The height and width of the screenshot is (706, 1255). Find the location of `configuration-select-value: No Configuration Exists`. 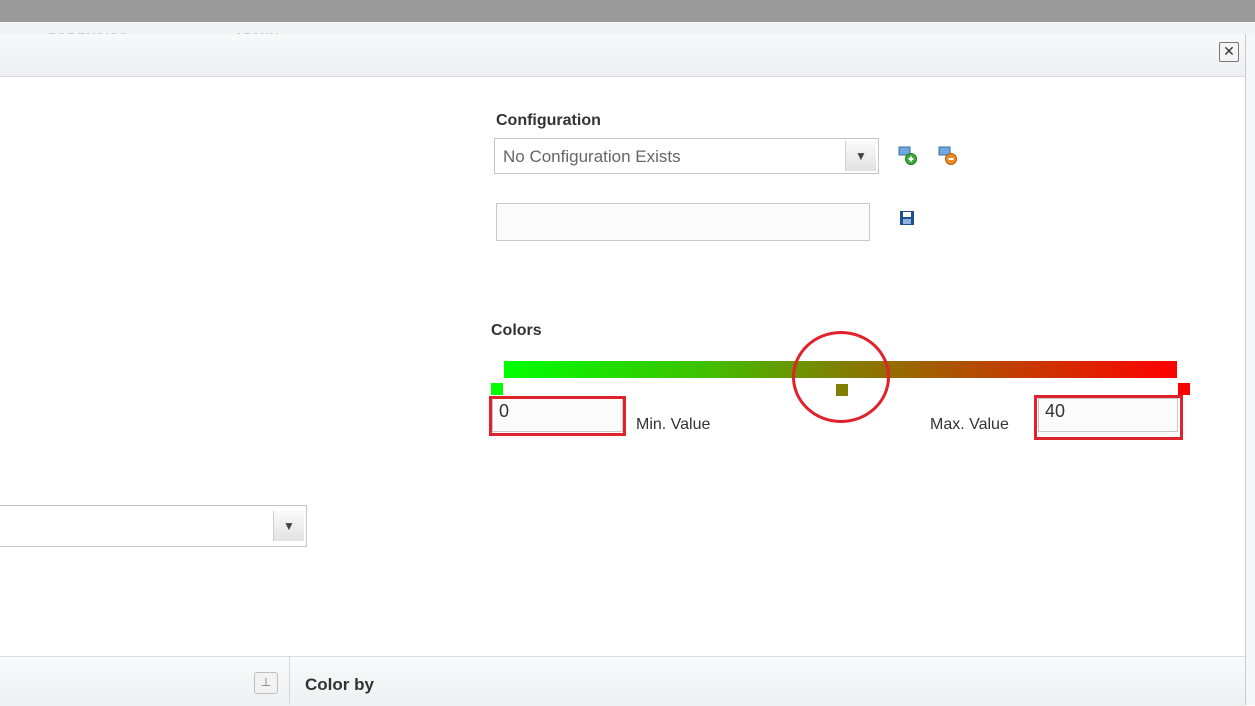

configuration-select-value: No Configuration Exists is located at coordinates (592, 156).